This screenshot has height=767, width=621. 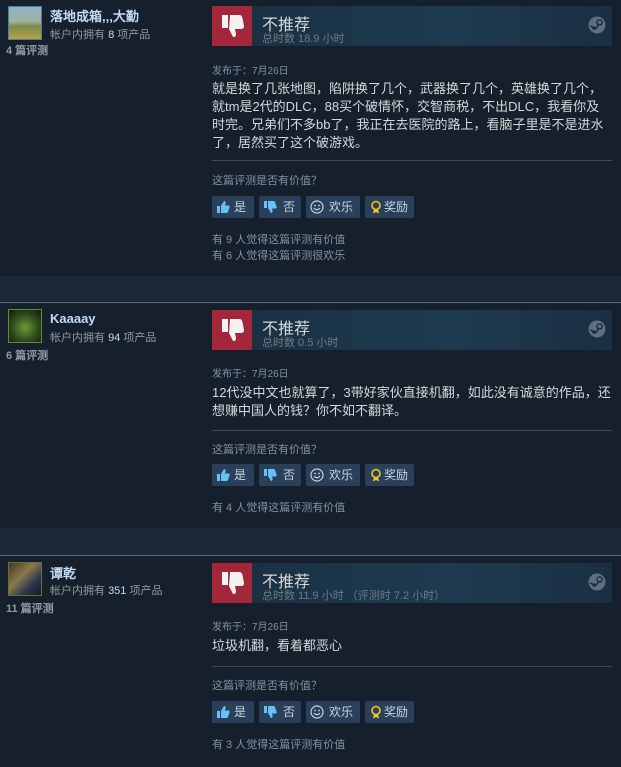 I want to click on helpful-count-line: 有 3 人觉得这篇评测有价值, so click(x=279, y=745).